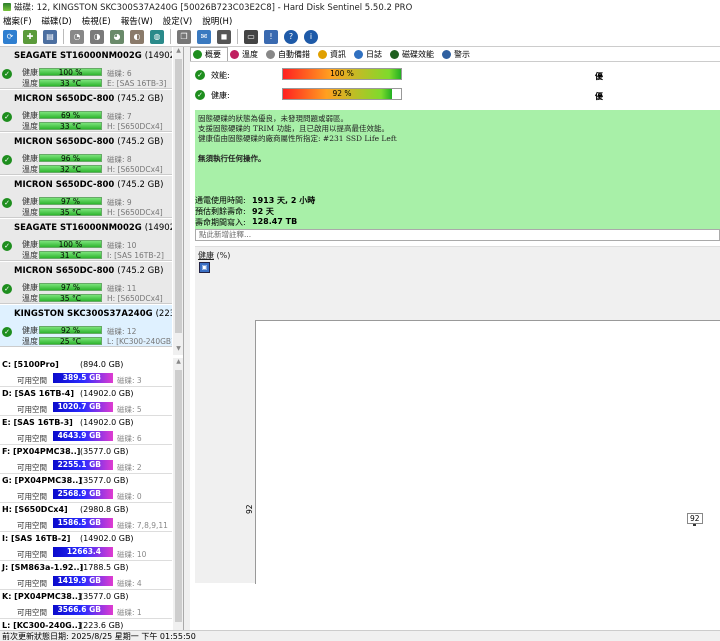  What do you see at coordinates (70, 298) in the screenshot?
I see `temperature-bar: 35 °C` at bounding box center [70, 298].